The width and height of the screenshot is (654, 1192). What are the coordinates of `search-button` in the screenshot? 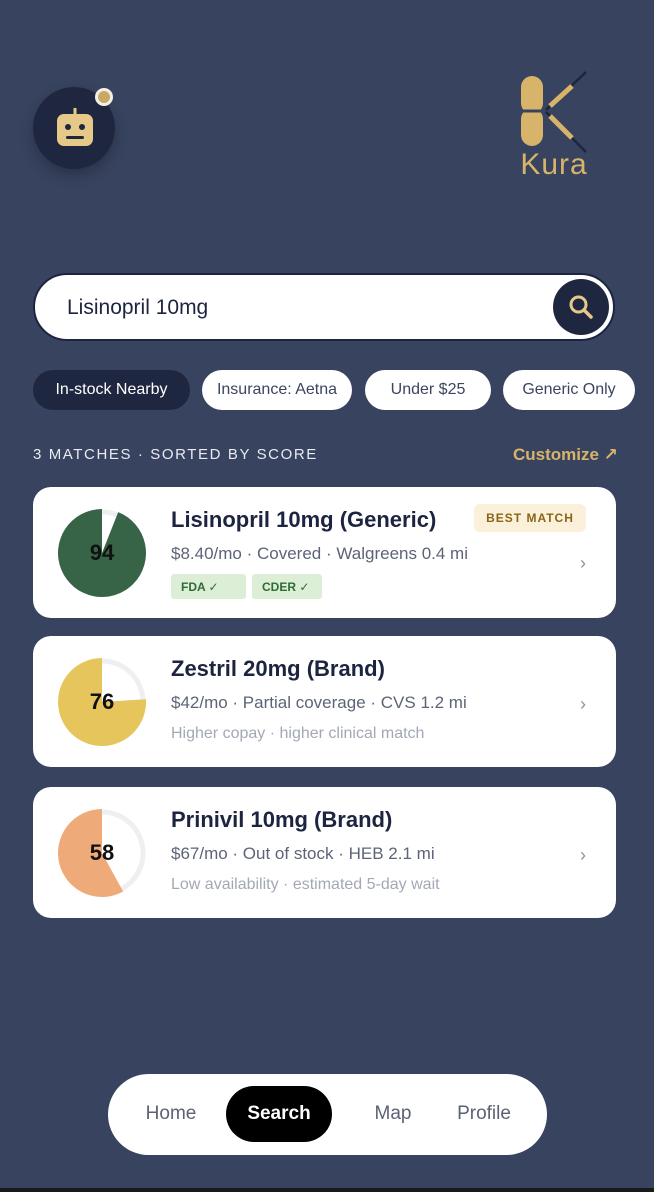 It's located at (581, 307).